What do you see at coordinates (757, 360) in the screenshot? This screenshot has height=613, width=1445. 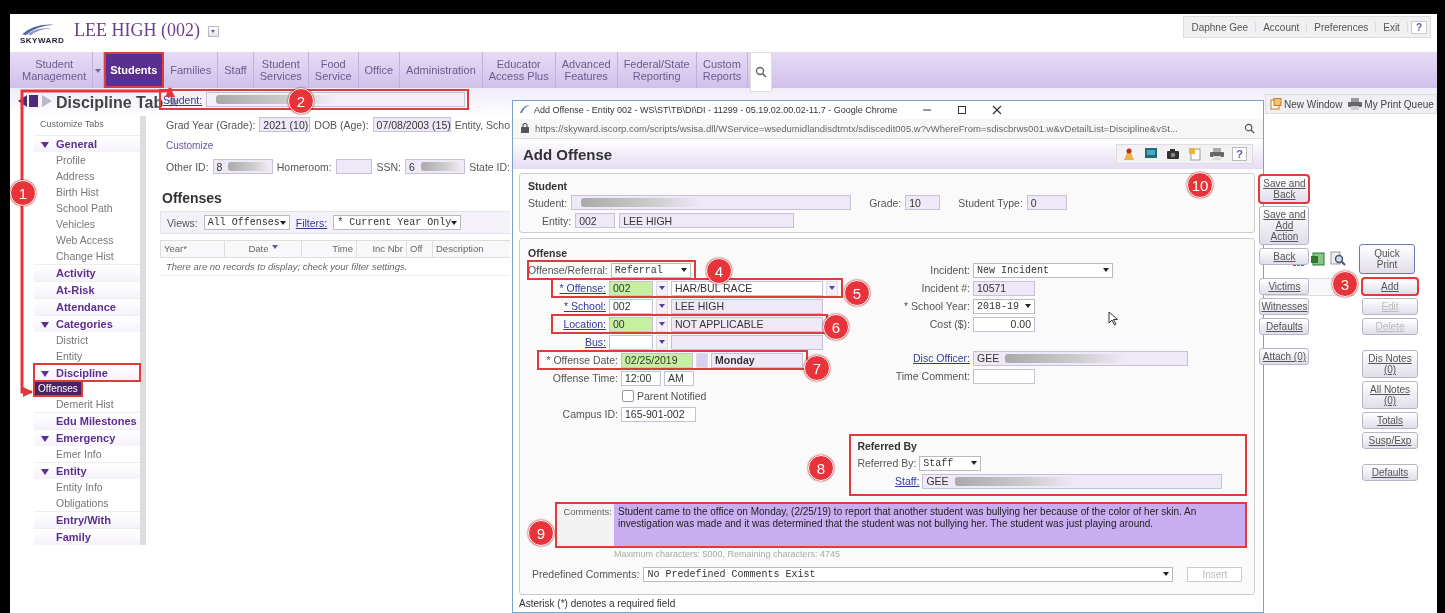 I see `weekday-field: Monday` at bounding box center [757, 360].